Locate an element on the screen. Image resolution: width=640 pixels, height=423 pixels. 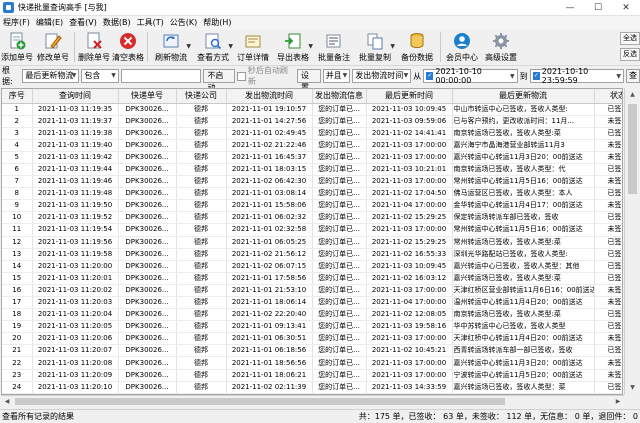
edit-number-button: 修改单号 is located at coordinates (53, 47).